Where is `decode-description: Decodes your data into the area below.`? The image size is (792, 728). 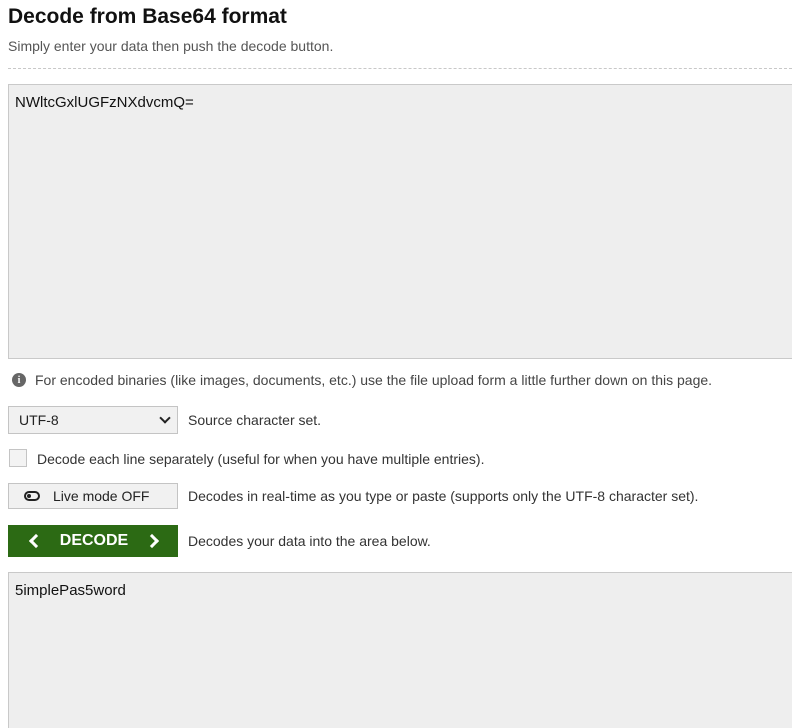
decode-description: Decodes your data into the area below. is located at coordinates (309, 541).